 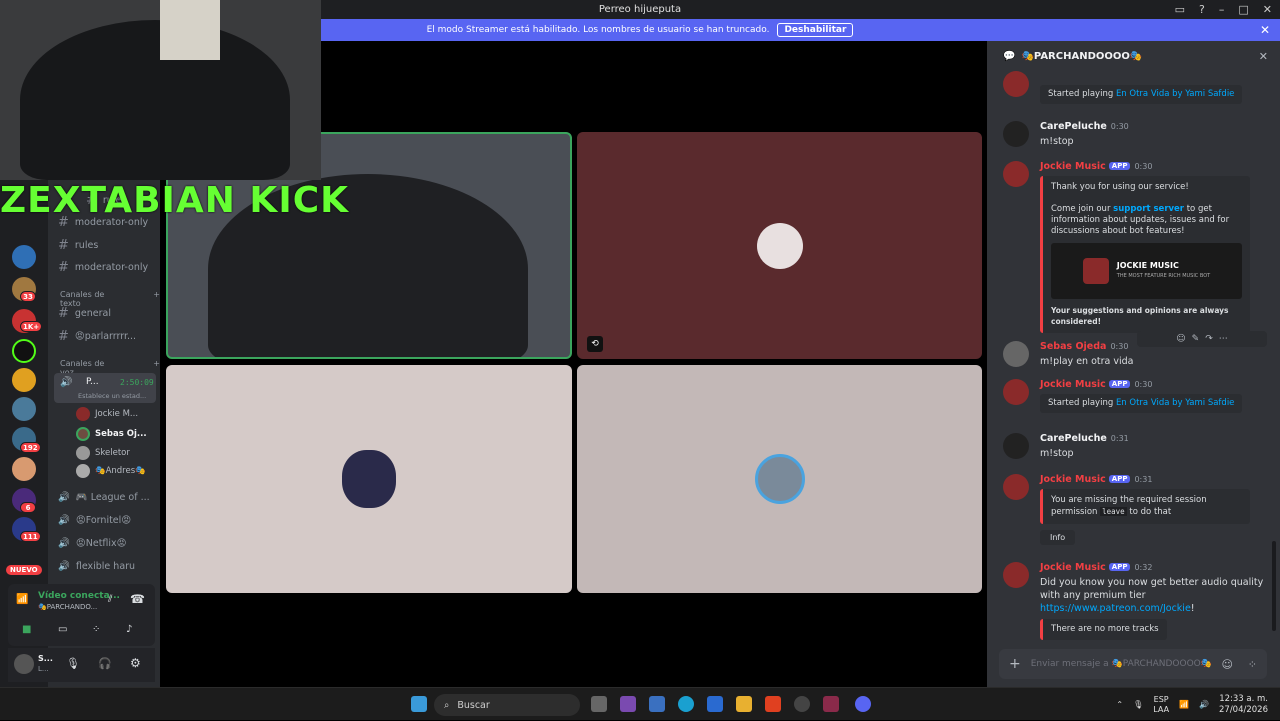 What do you see at coordinates (773, 704) in the screenshot?
I see `brave-icon` at bounding box center [773, 704].